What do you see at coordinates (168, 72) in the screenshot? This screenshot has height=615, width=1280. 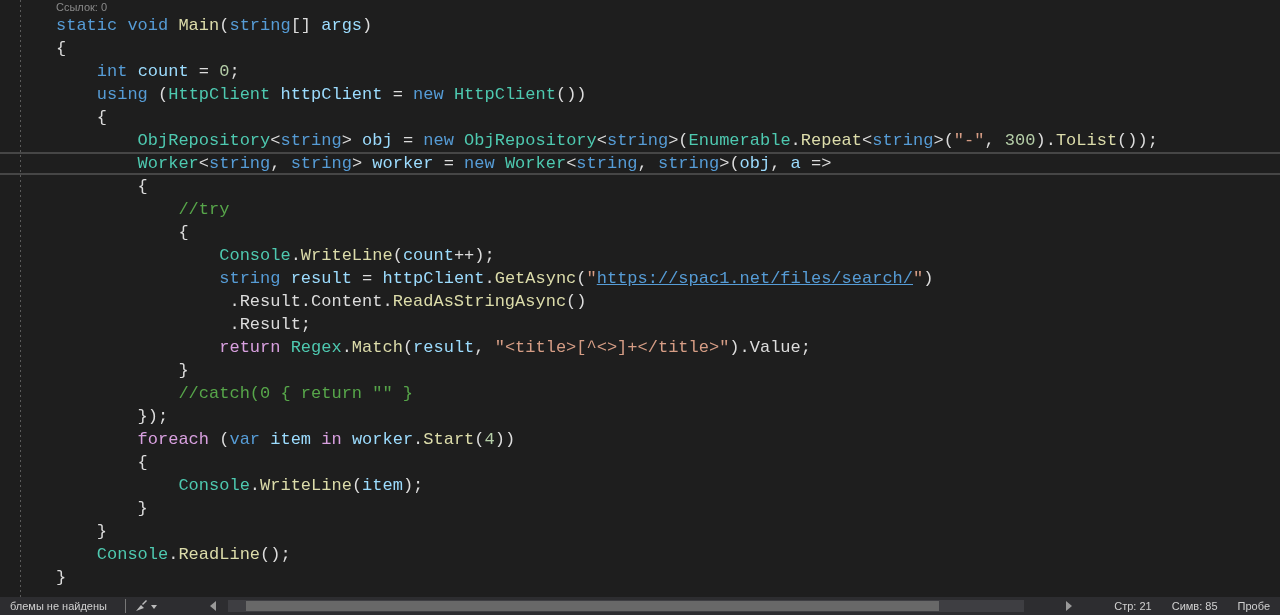 I see `code-line: int count = 0;` at bounding box center [168, 72].